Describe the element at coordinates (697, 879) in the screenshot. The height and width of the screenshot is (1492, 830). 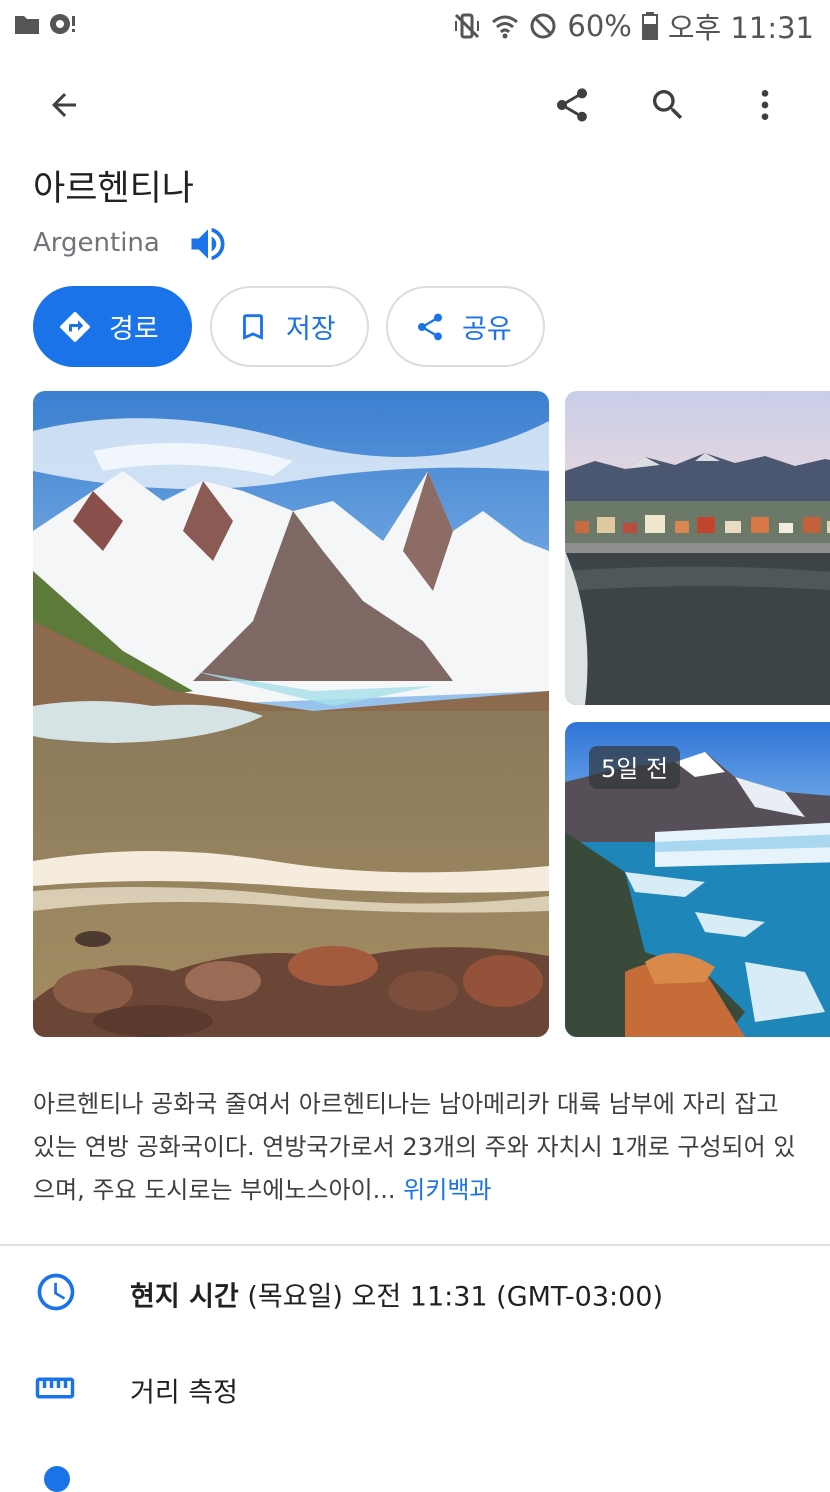
I see `photo-glacier: 5일 전` at that location.